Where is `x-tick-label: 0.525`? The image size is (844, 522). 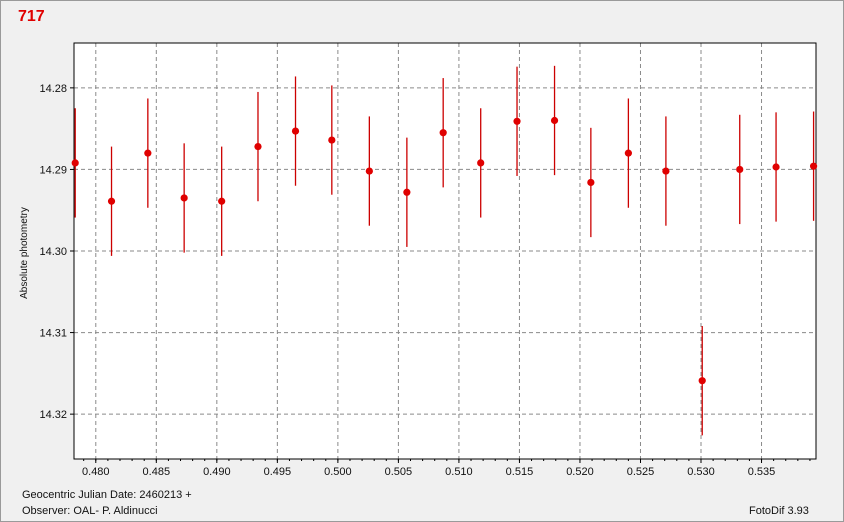
x-tick-label: 0.525 is located at coordinates (641, 472).